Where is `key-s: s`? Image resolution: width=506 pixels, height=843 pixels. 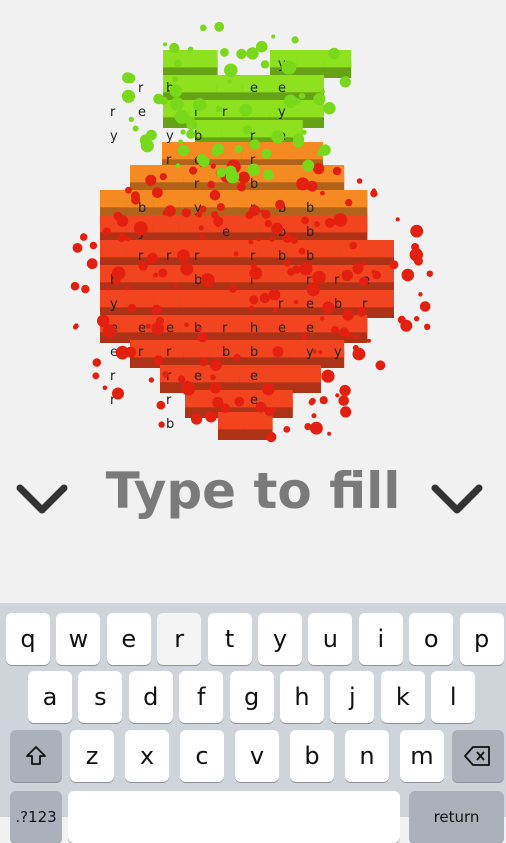 key-s: s is located at coordinates (100, 697).